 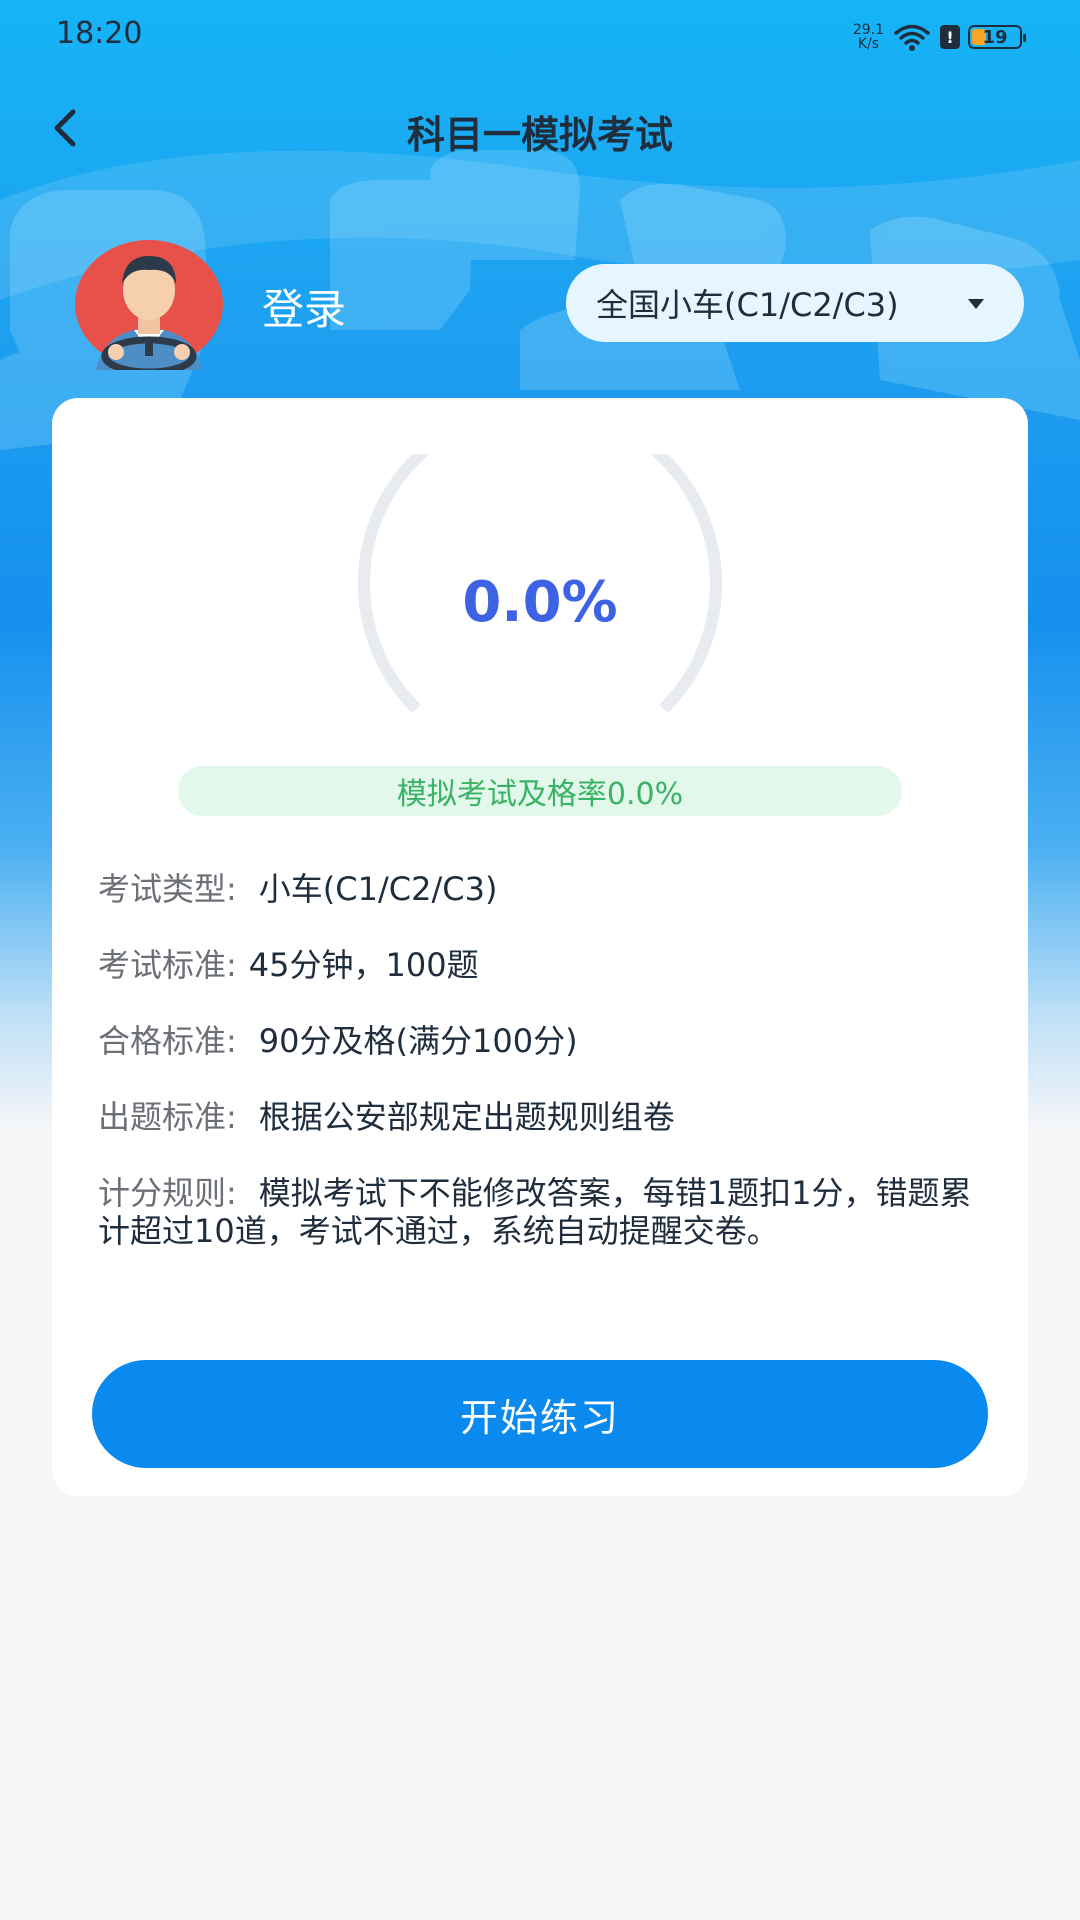 I want to click on status-time: 18:20, so click(x=99, y=33).